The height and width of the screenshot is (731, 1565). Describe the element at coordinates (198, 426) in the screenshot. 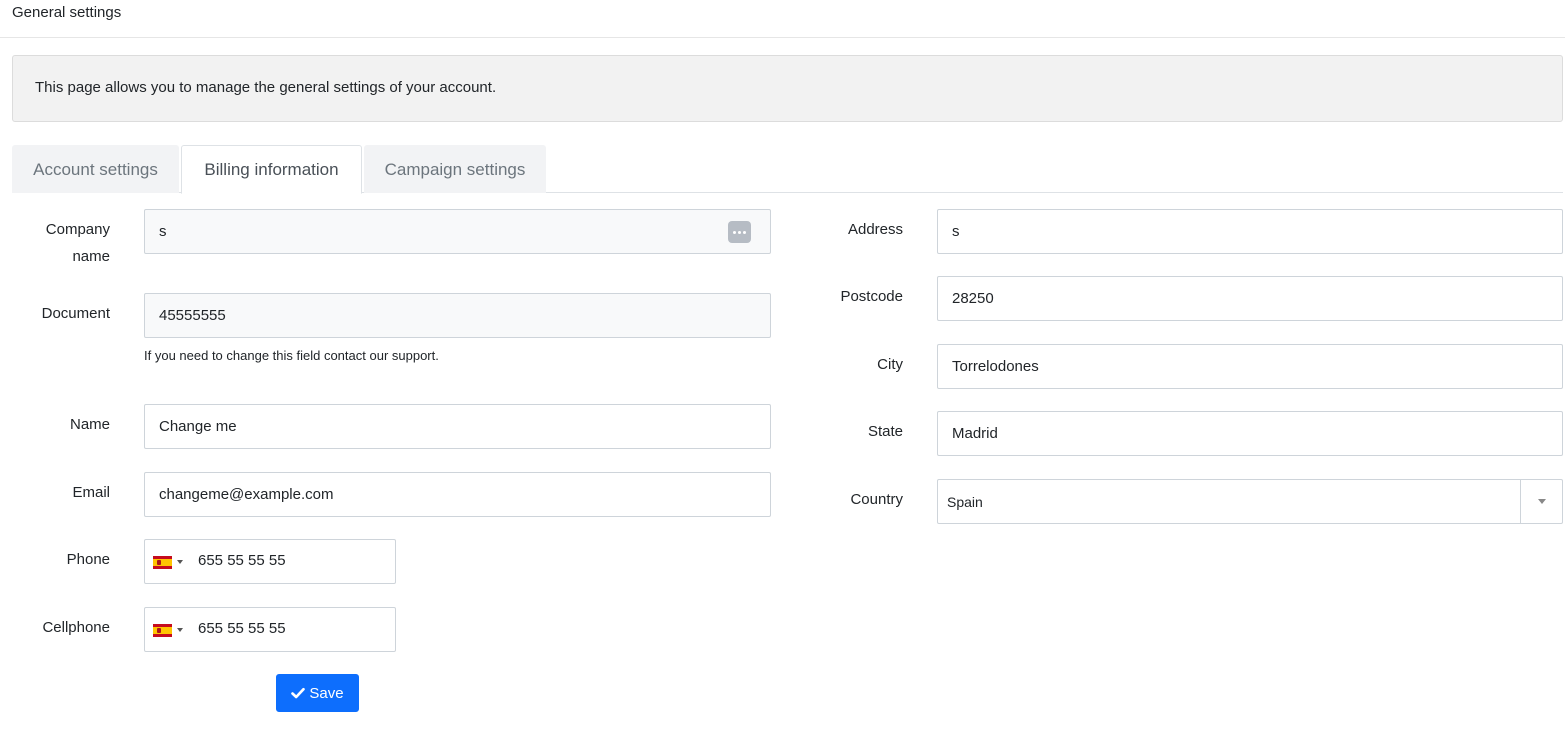

I see `name-value: Change me` at that location.